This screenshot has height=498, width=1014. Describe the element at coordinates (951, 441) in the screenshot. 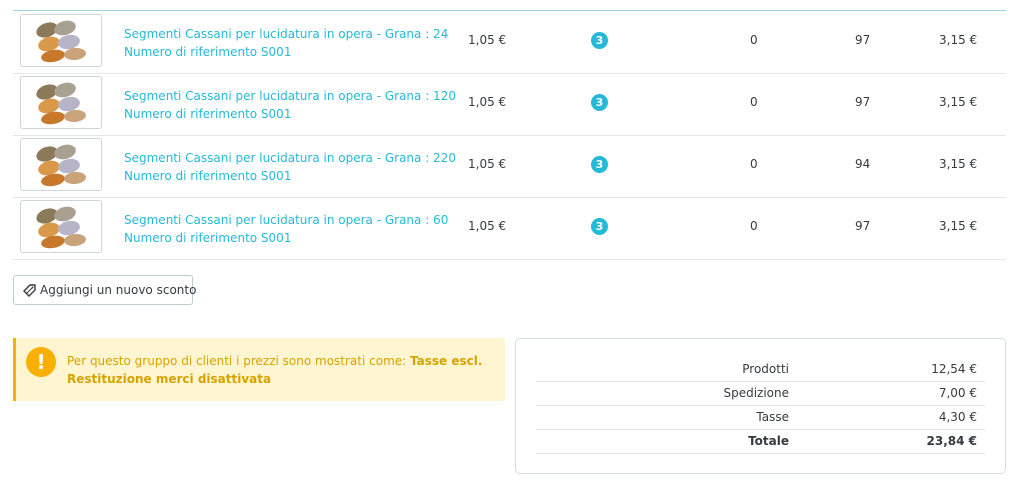

I see `total-value: 23,84 €` at that location.